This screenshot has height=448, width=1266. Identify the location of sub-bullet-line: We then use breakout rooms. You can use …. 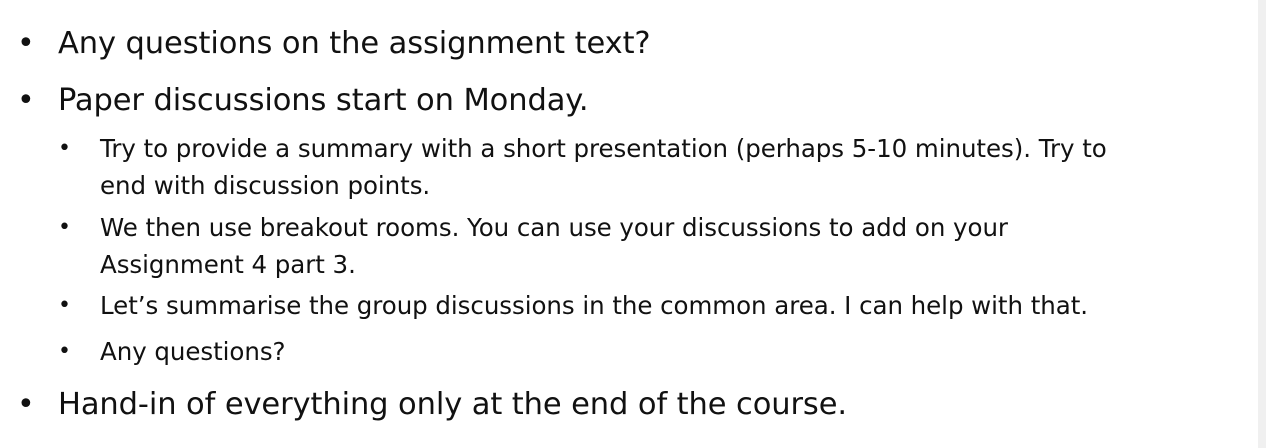
(554, 227).